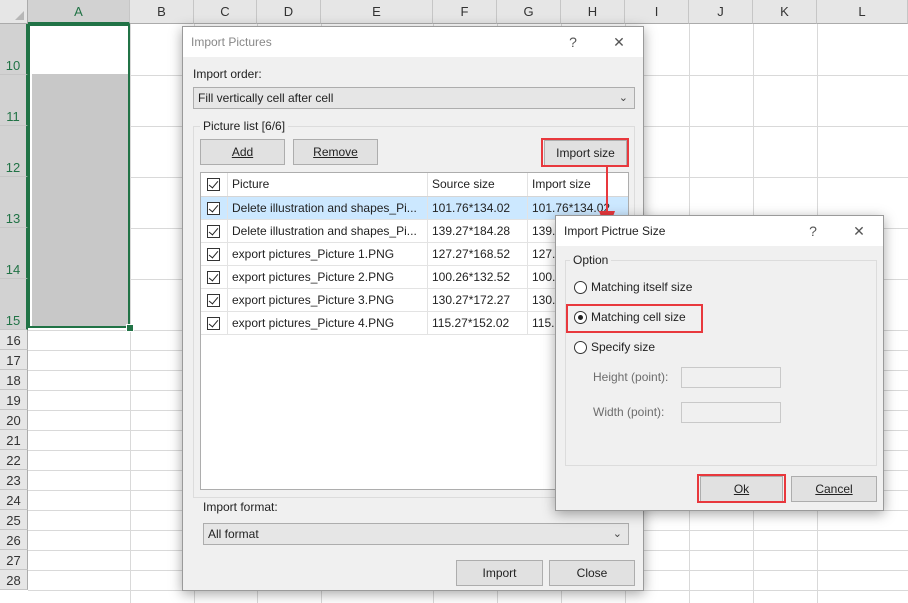 The image size is (908, 603). Describe the element at coordinates (641, 287) in the screenshot. I see `matching-itself-size-label: Matching itself size` at that location.